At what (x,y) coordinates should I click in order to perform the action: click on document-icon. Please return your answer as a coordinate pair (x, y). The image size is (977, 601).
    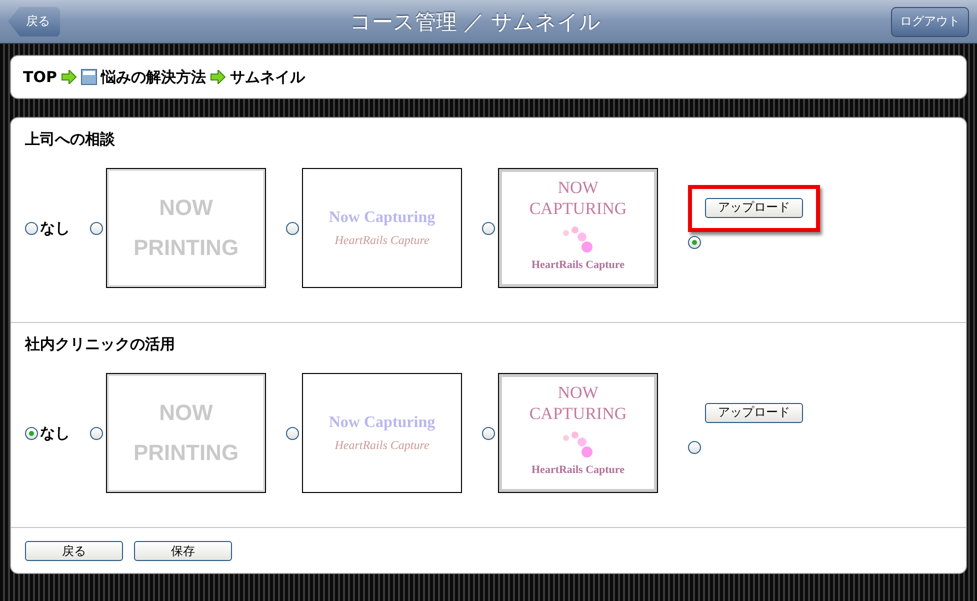
    Looking at the image, I should click on (88, 77).